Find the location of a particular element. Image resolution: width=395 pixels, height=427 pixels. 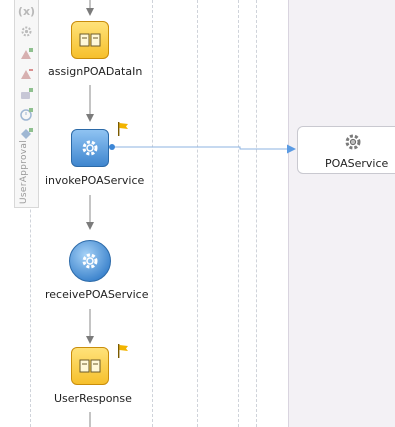

activity-palette: (x) UserApproval is located at coordinates (26, 104).